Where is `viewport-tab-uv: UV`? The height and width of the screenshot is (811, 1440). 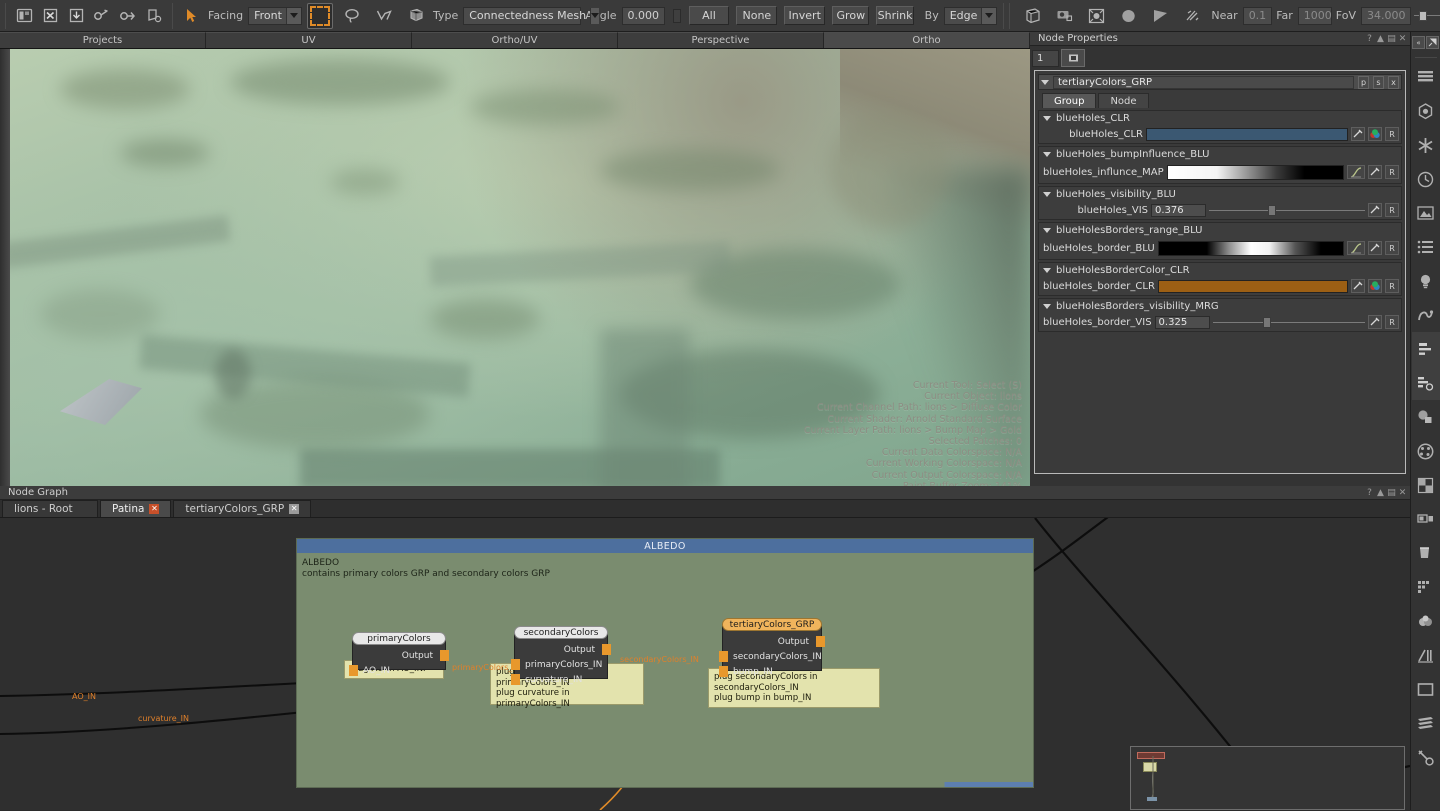
viewport-tab-uv: UV is located at coordinates (309, 40).